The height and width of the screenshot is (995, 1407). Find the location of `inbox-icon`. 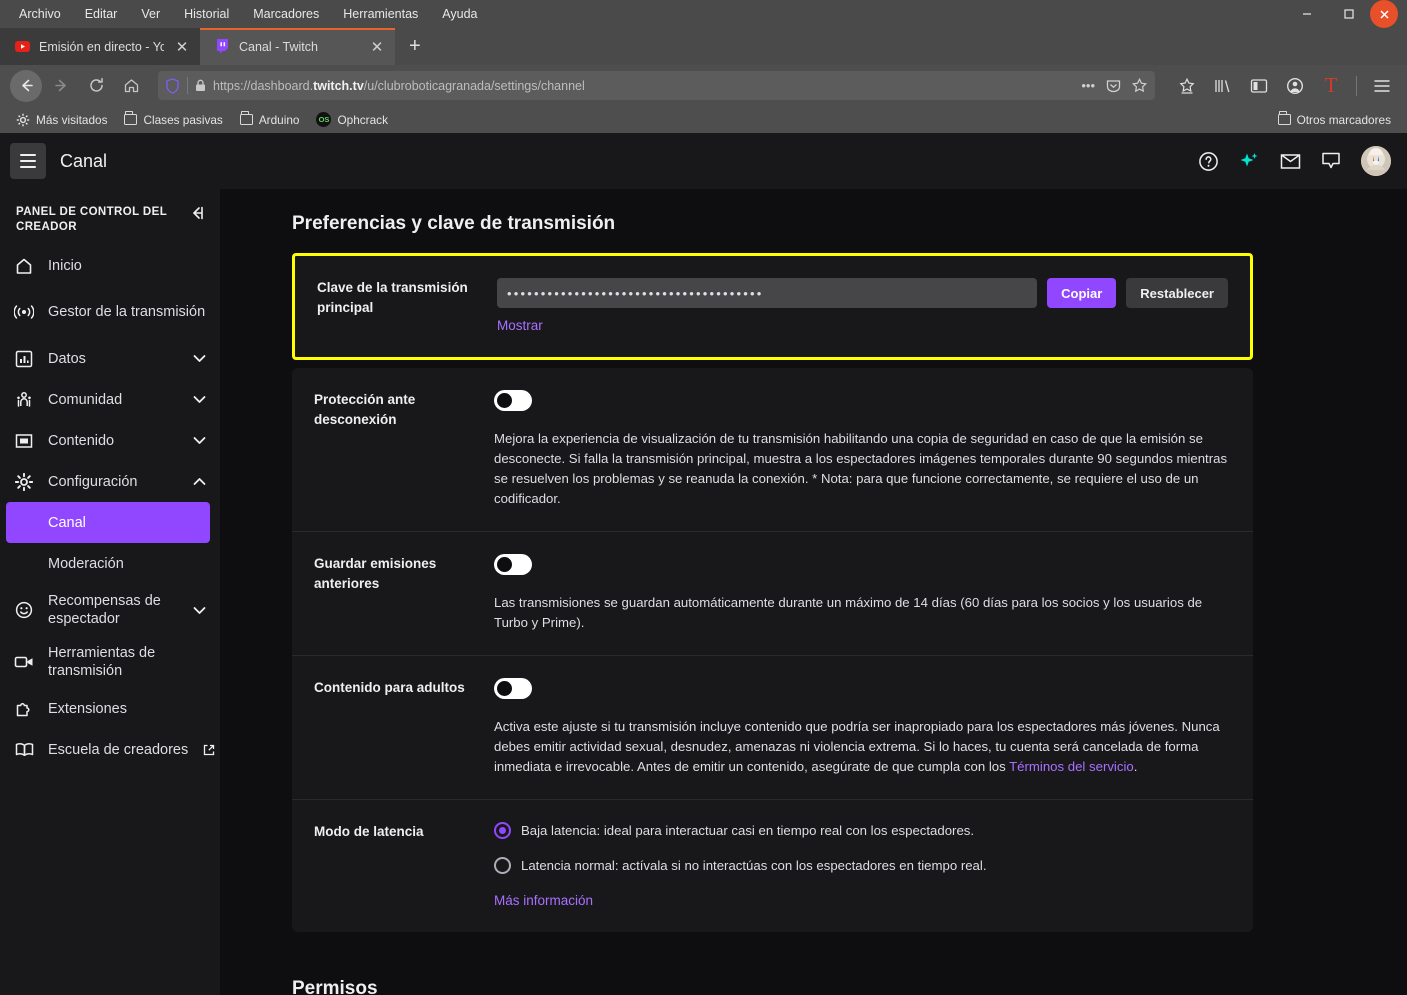

inbox-icon is located at coordinates (1290, 161).